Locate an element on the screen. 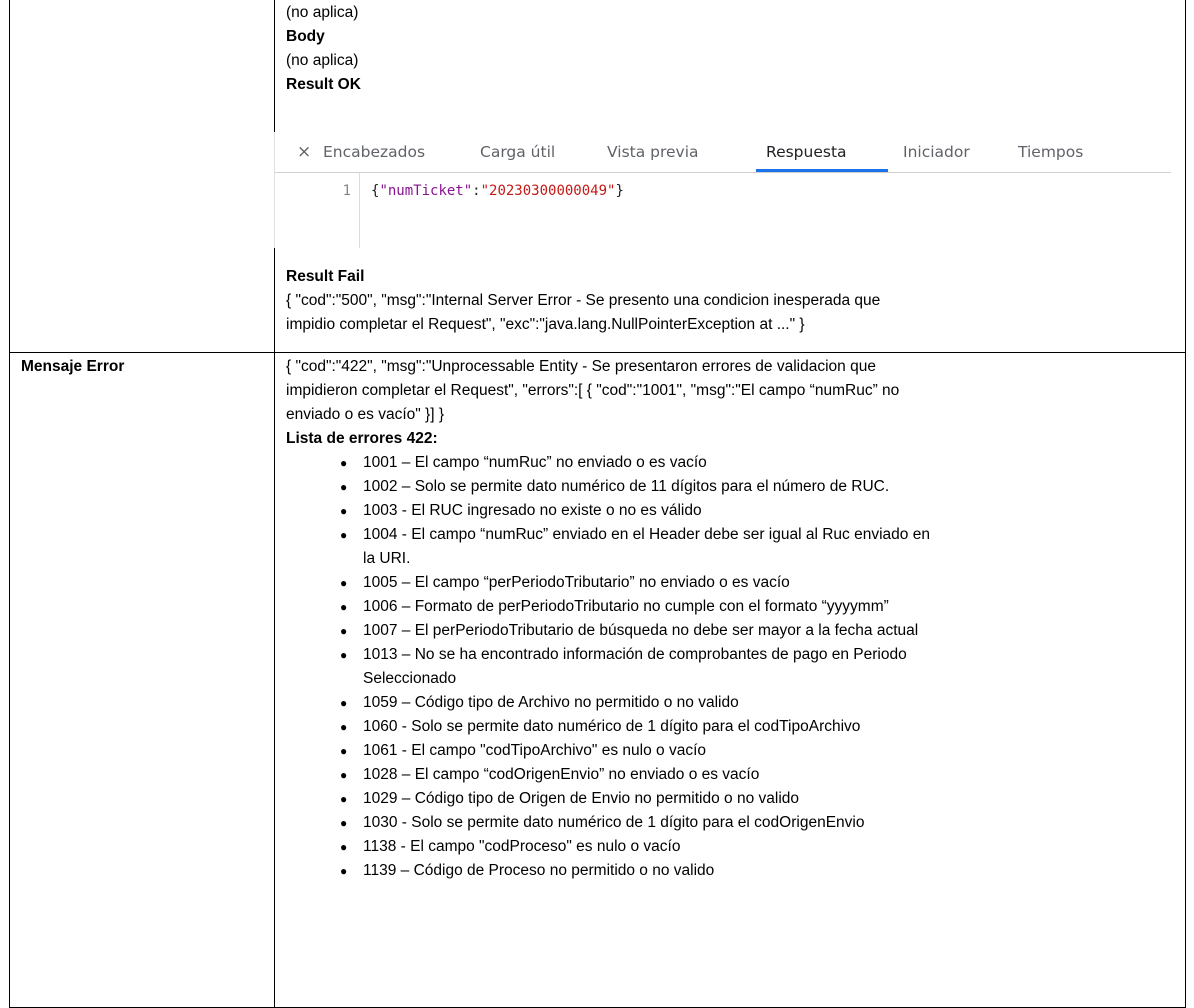 The image size is (1194, 1008). response-cell: (no aplica) Body (no aplica) Result OK is located at coordinates (732, 49).